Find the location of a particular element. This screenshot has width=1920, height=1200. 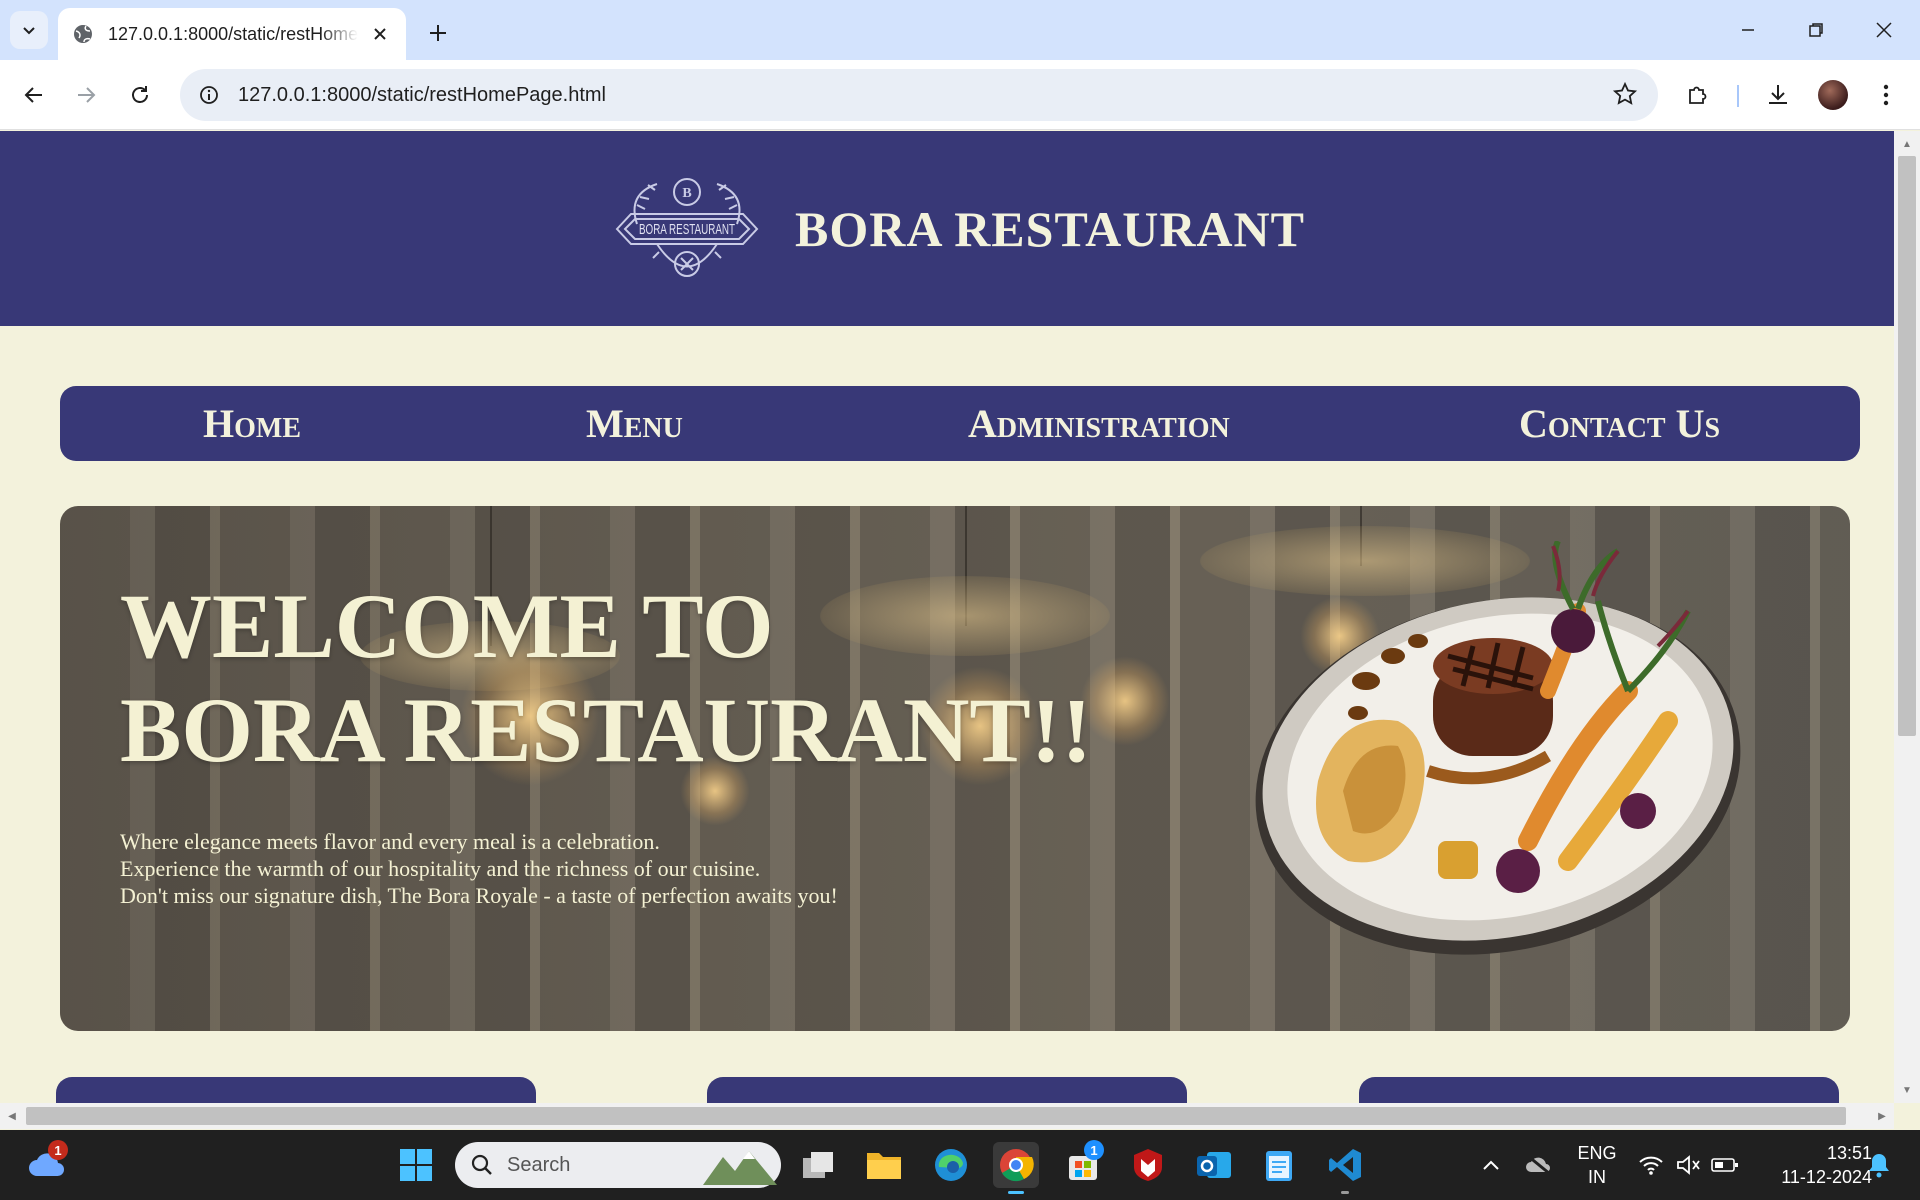

notepad-button is located at coordinates (1279, 1165).